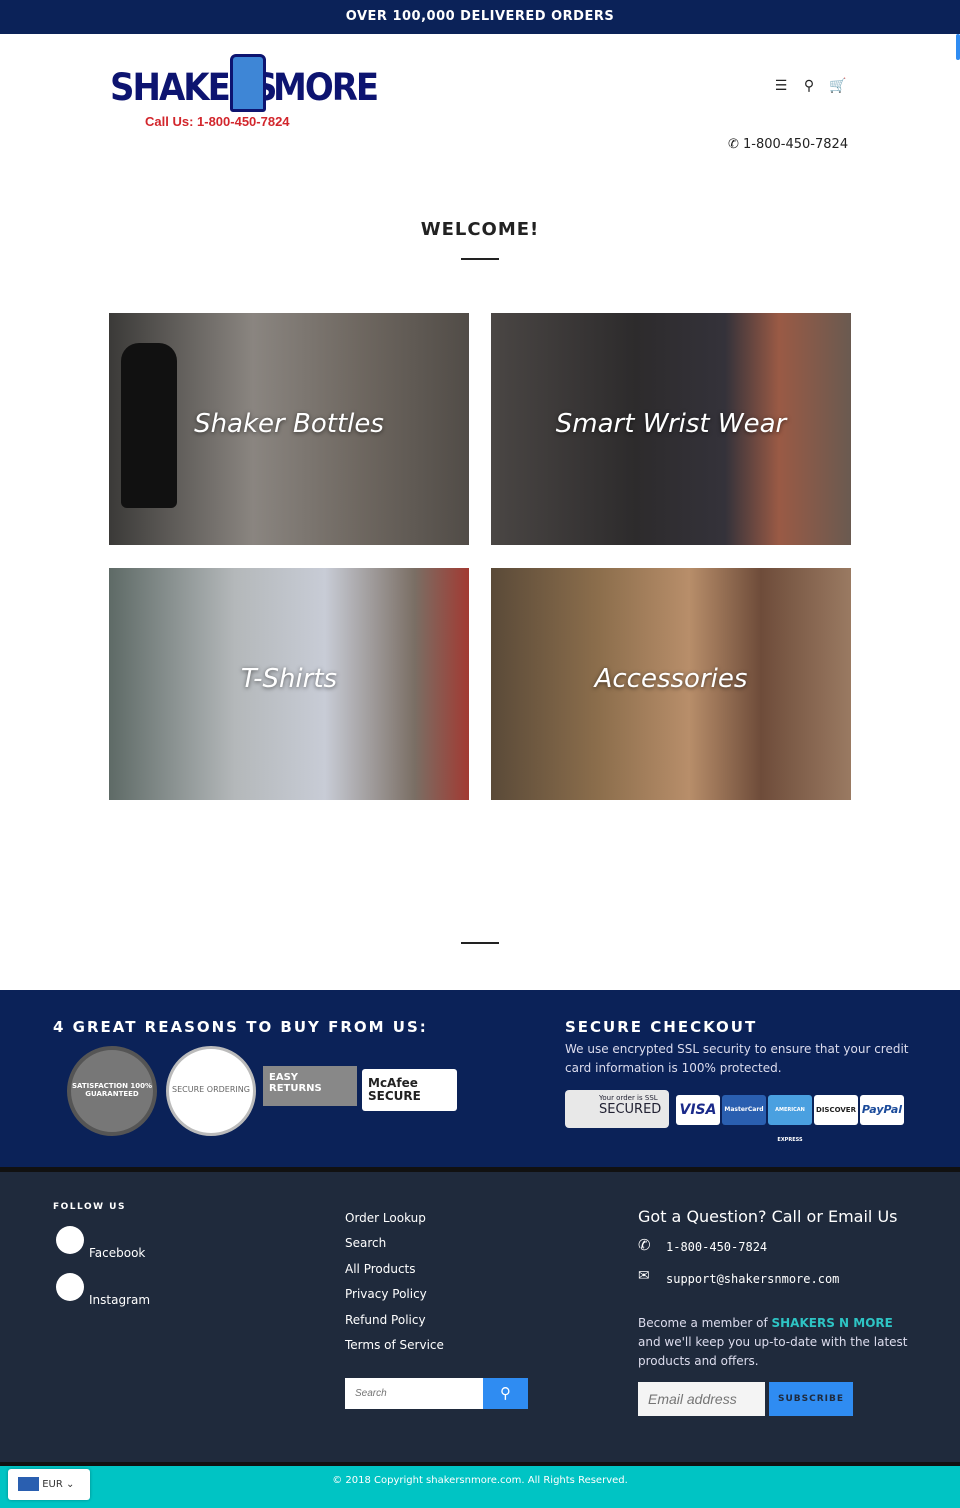  I want to click on header-phone: ✆ 1-800-450-7824, so click(788, 144).